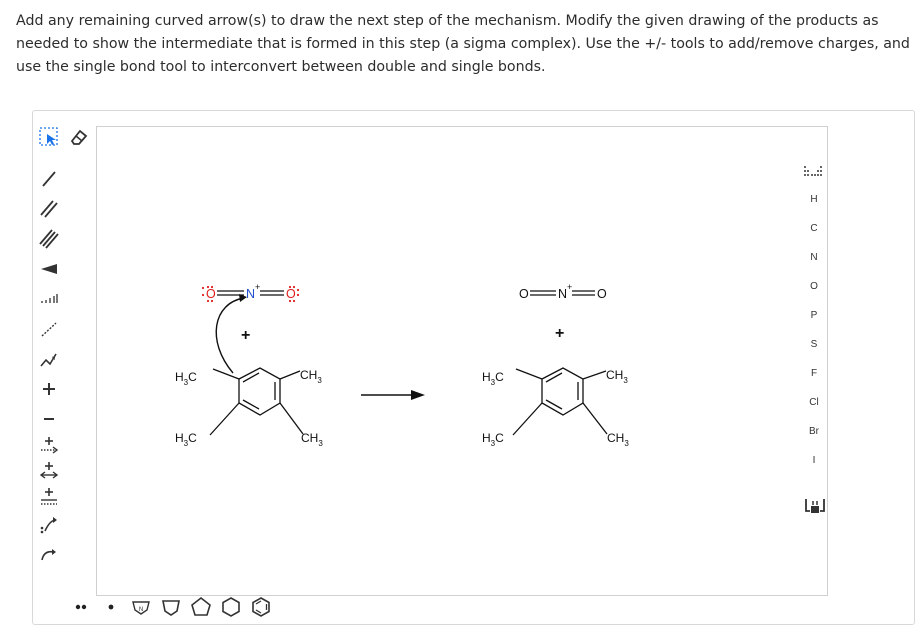  Describe the element at coordinates (49, 299) in the screenshot. I see `hash-bond-icon` at that location.